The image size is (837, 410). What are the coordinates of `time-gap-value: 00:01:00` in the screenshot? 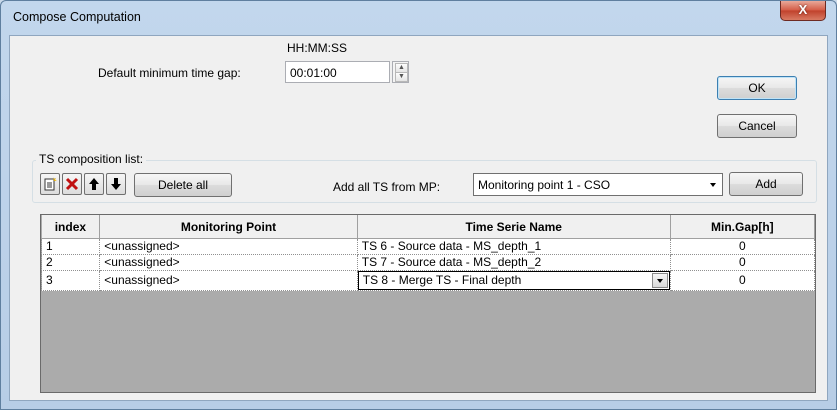 It's located at (313, 73).